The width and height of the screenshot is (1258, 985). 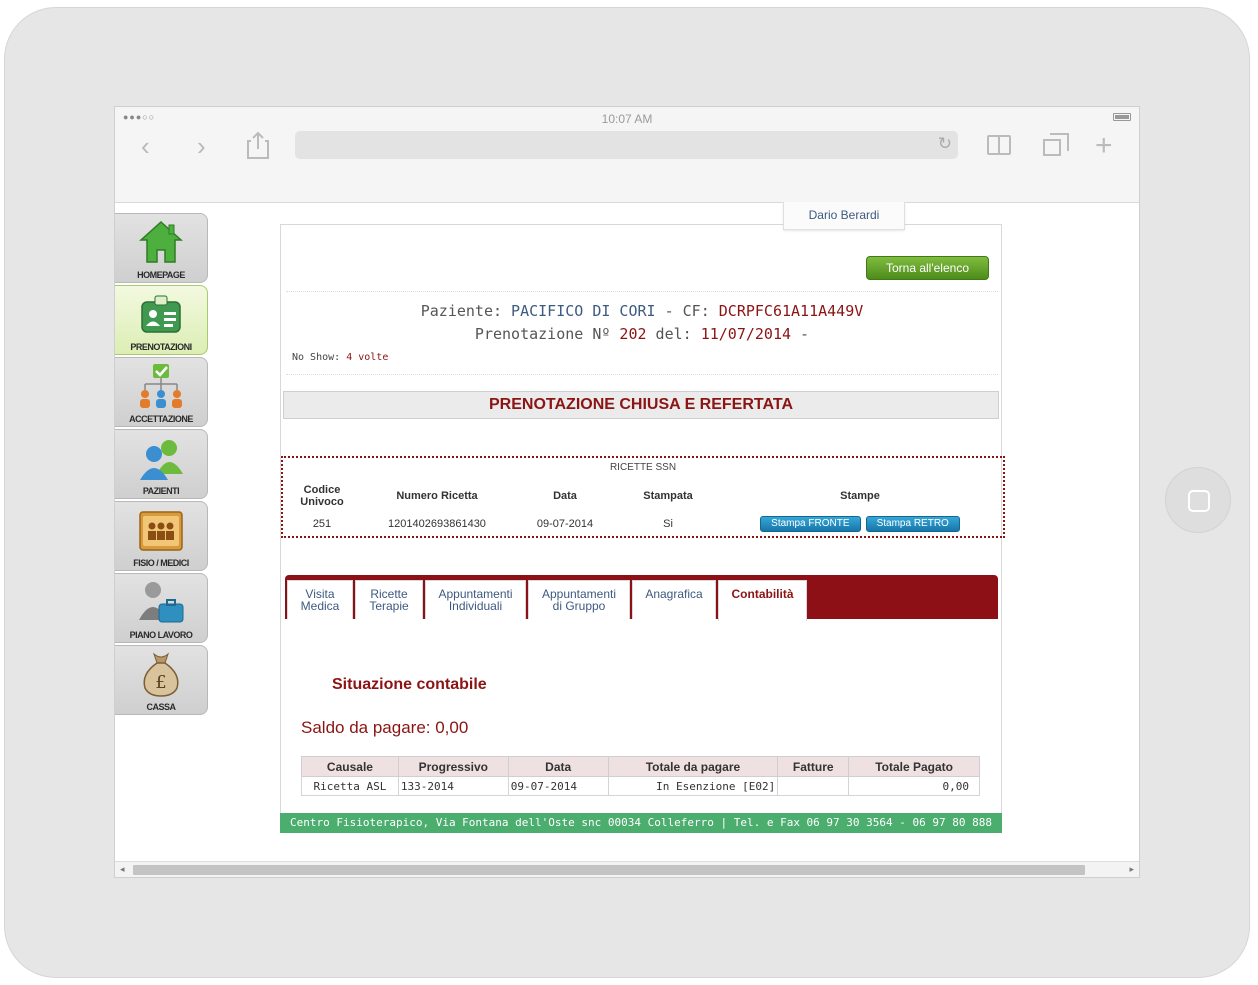 What do you see at coordinates (161, 602) in the screenshot?
I see `worker-briefcase-icon` at bounding box center [161, 602].